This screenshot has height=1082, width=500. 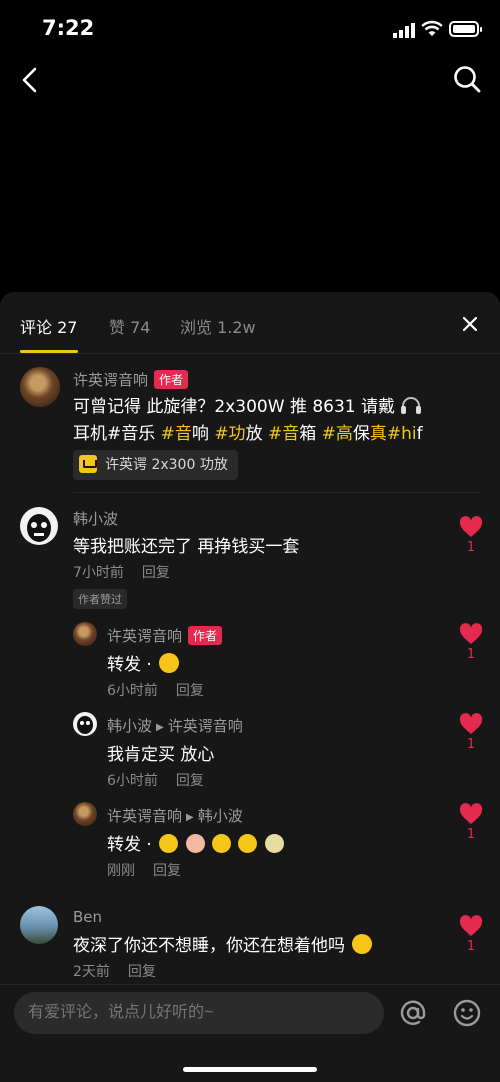 I want to click on comment-time: 2天前, so click(x=91, y=972).